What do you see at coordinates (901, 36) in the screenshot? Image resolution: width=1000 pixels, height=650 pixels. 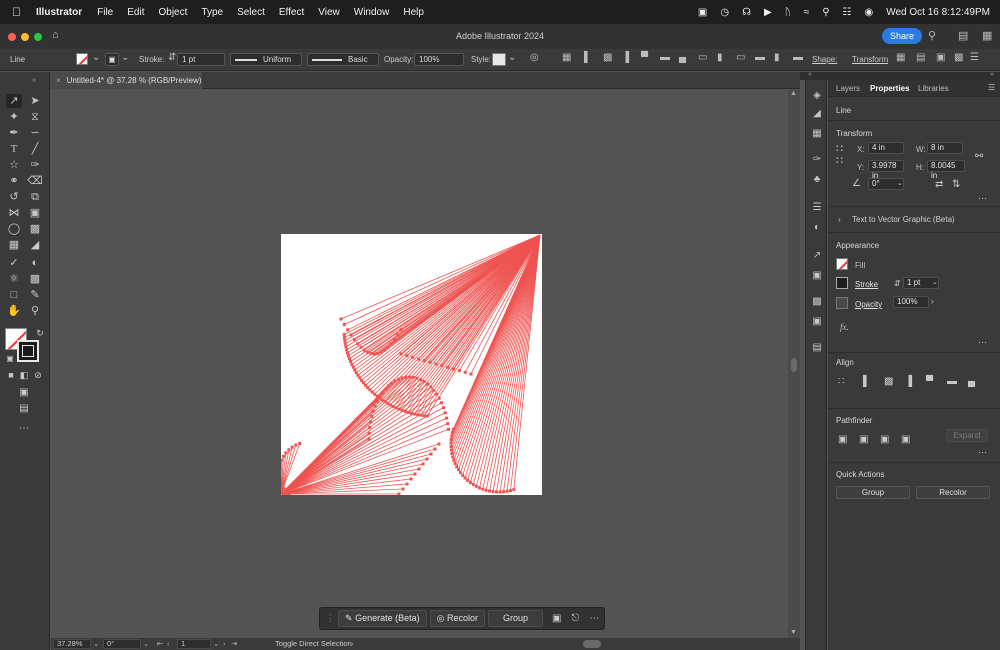 I see `share-button: Share` at bounding box center [901, 36].